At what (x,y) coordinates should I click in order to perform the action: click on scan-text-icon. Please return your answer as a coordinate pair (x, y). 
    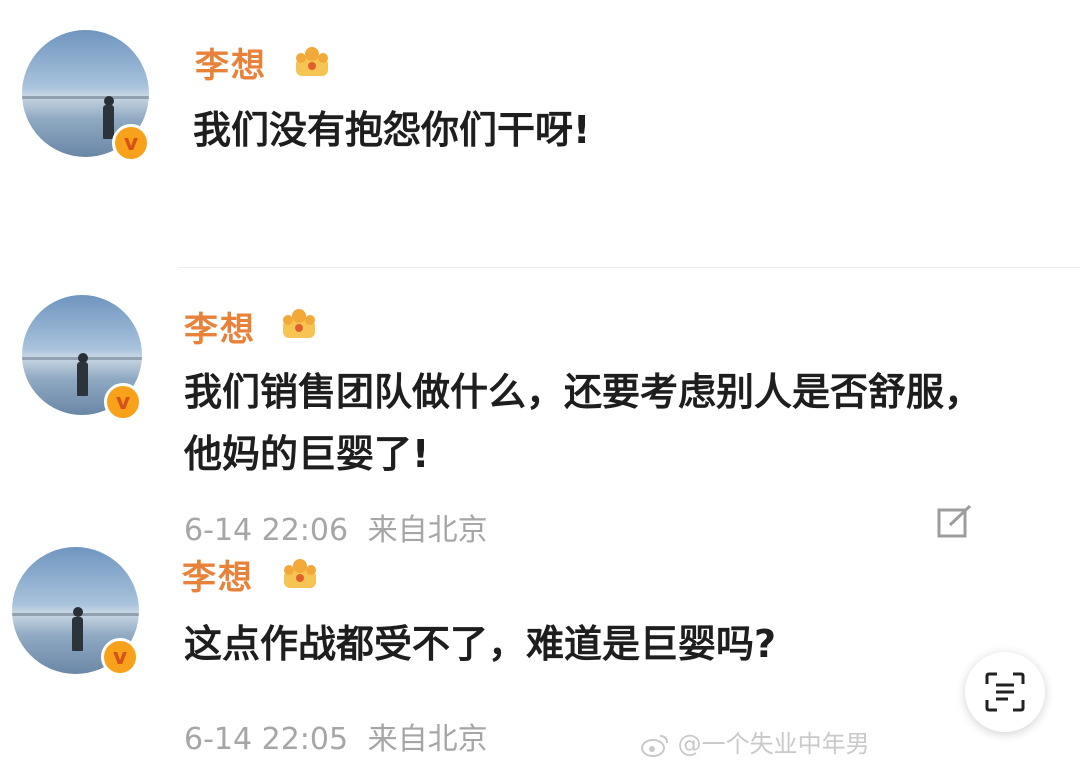
    Looking at the image, I should click on (1005, 692).